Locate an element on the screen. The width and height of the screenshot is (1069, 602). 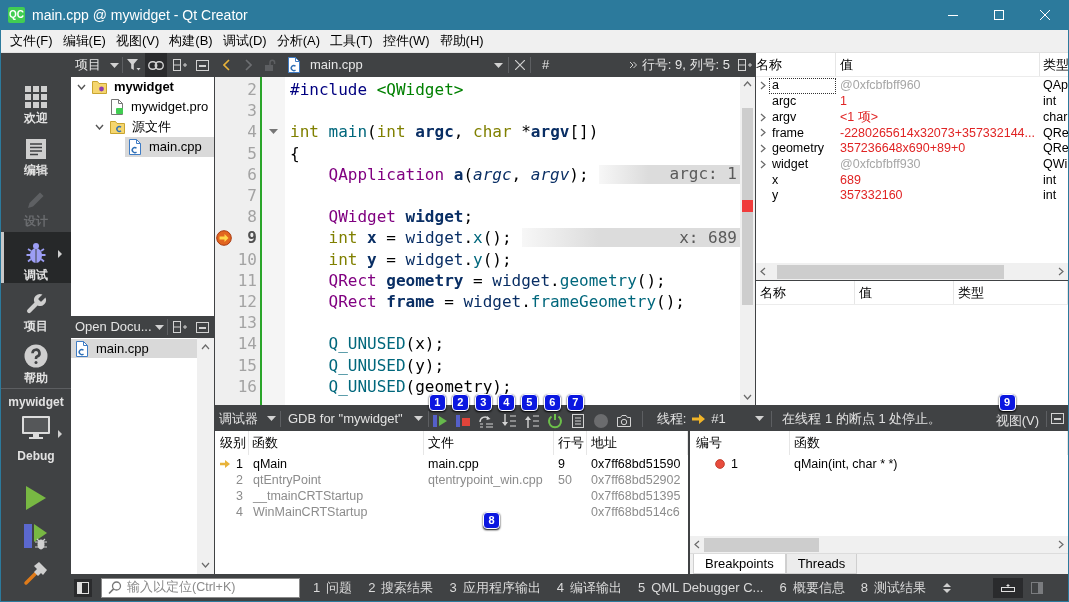
code-line: QWidget widget; is located at coordinates (400, 217).